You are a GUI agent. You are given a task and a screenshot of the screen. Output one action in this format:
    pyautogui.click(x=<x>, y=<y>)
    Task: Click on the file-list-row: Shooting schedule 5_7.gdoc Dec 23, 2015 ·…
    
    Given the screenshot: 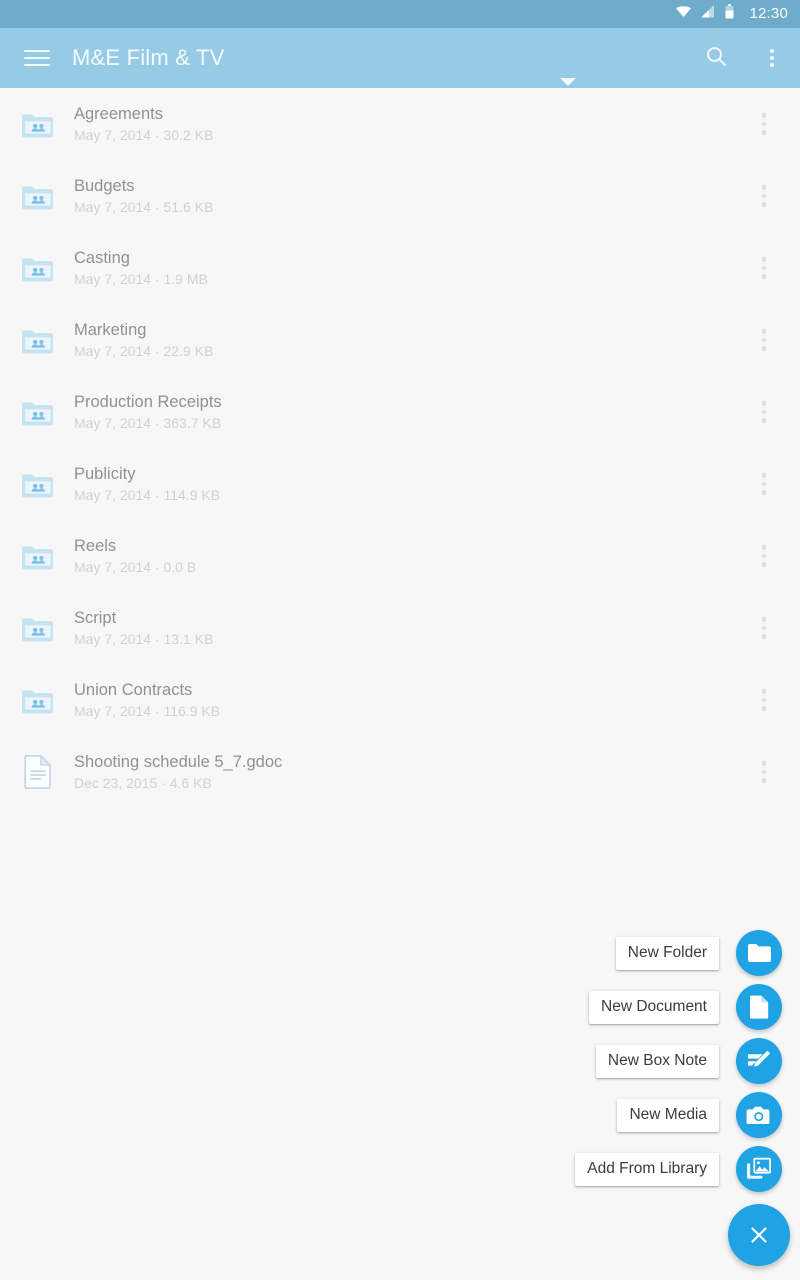 What is the action you would take?
    pyautogui.click(x=400, y=772)
    